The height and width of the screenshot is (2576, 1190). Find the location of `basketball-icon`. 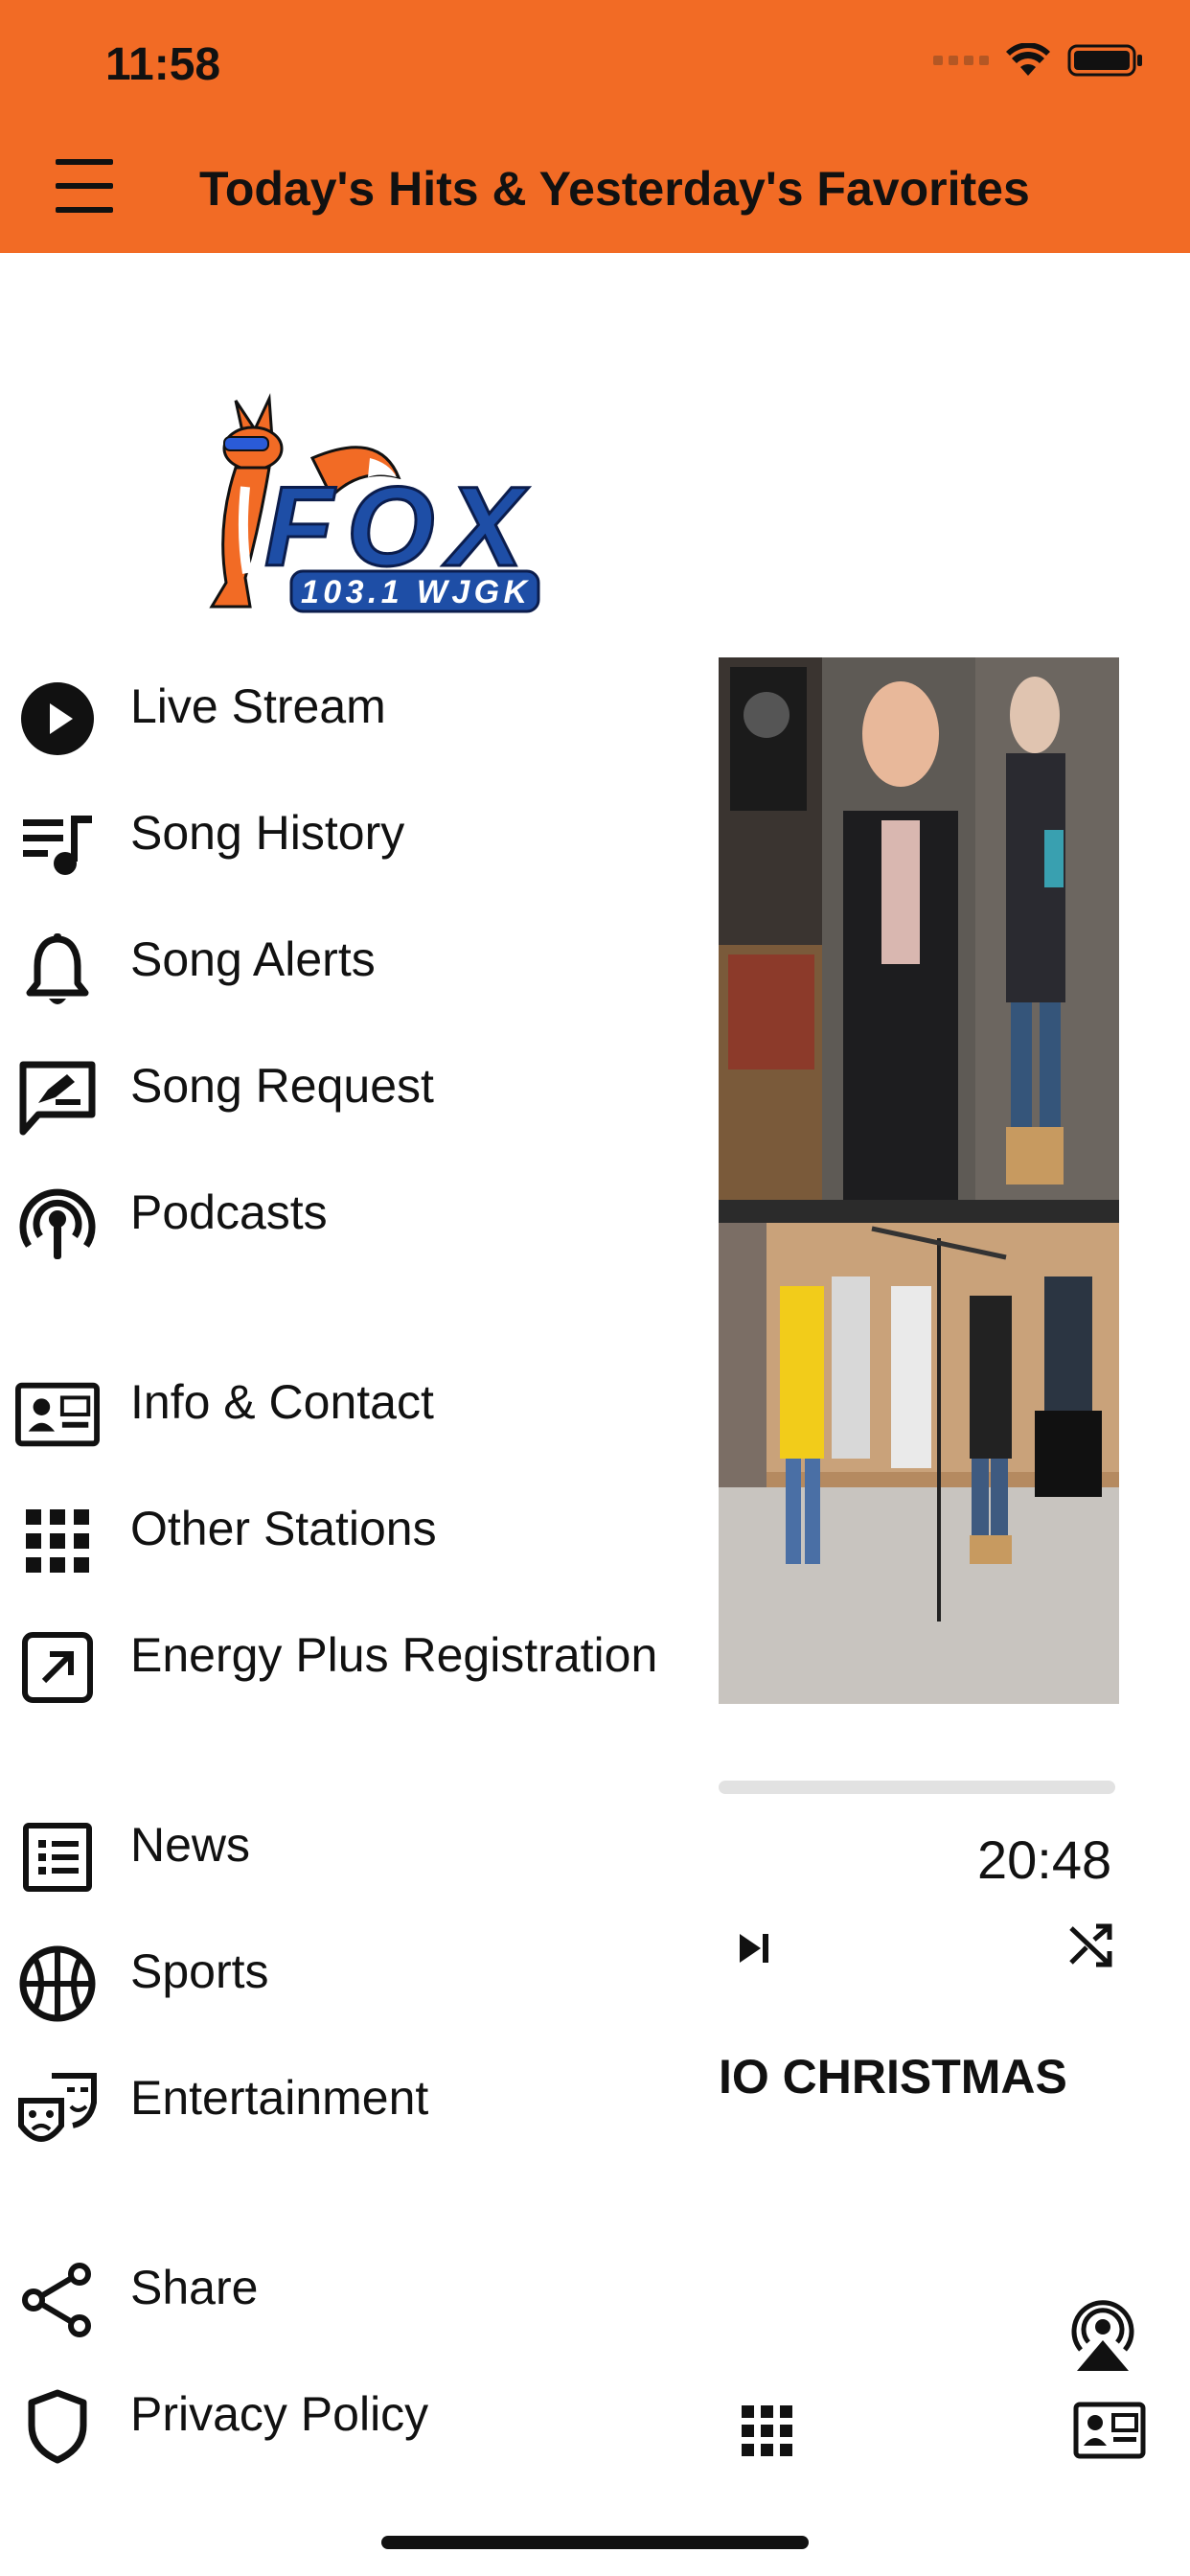

basketball-icon is located at coordinates (58, 1984).